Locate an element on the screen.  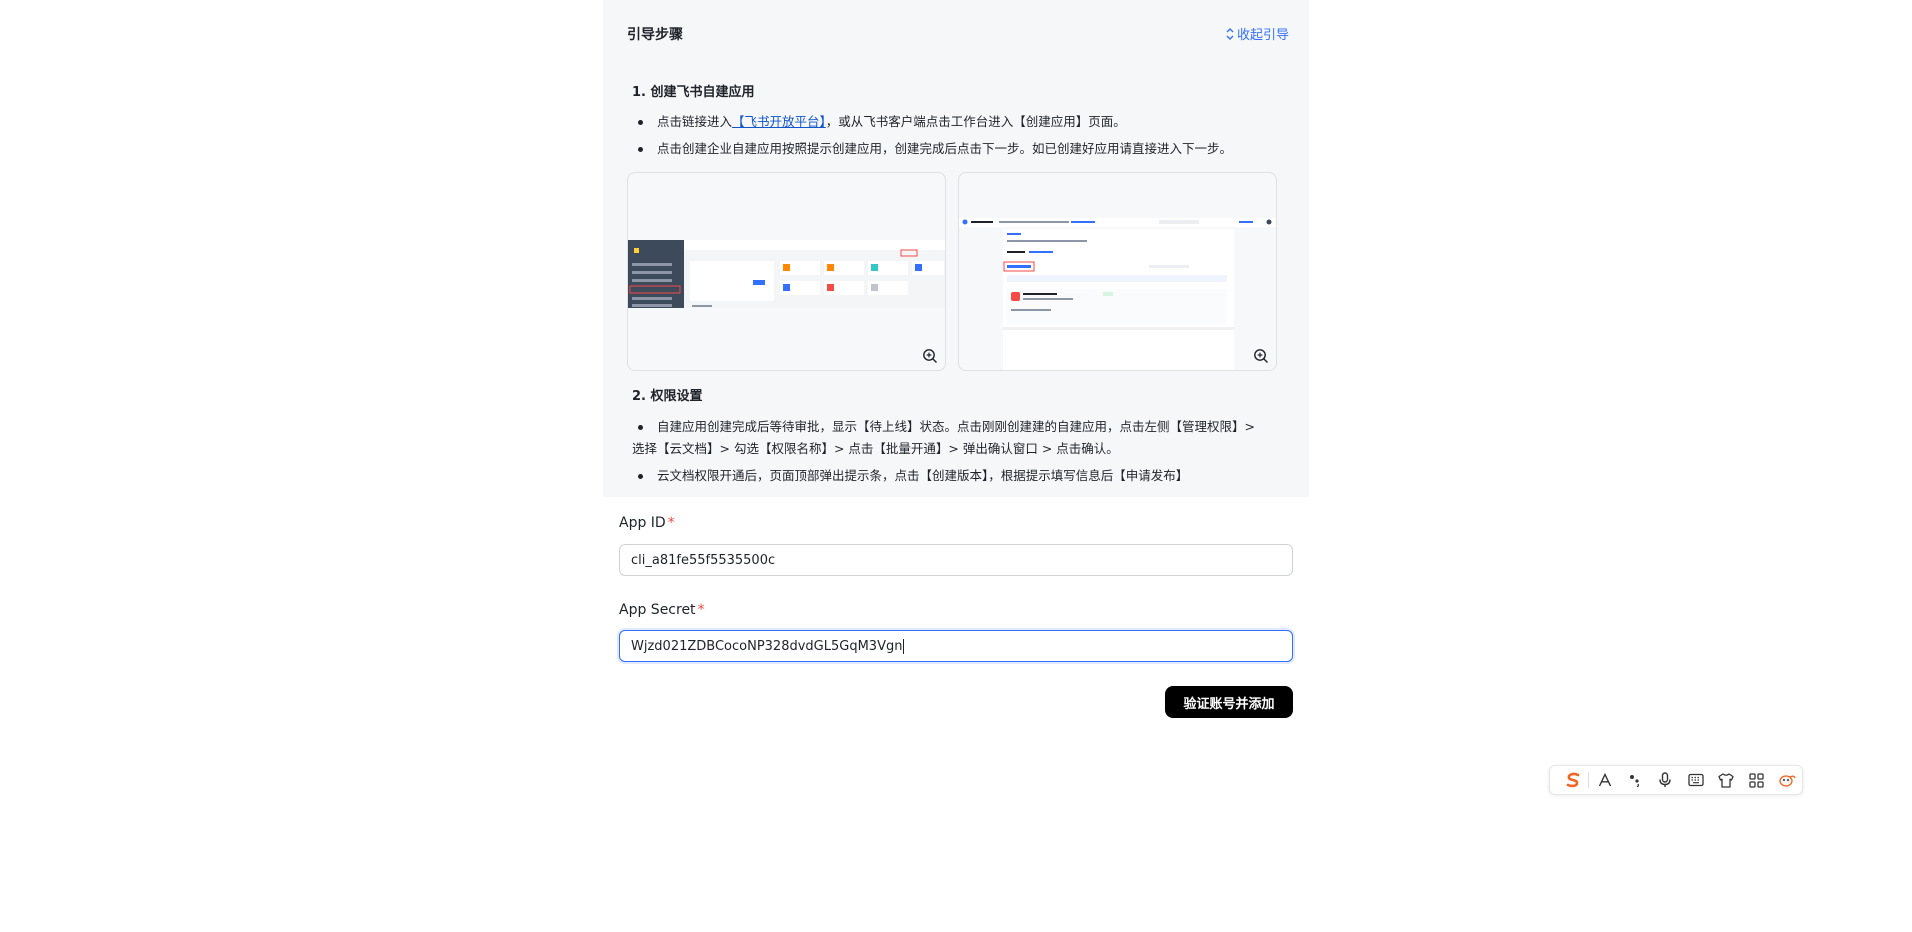
step1-bullet1-pre: 点击链接进入 is located at coordinates (695, 121).